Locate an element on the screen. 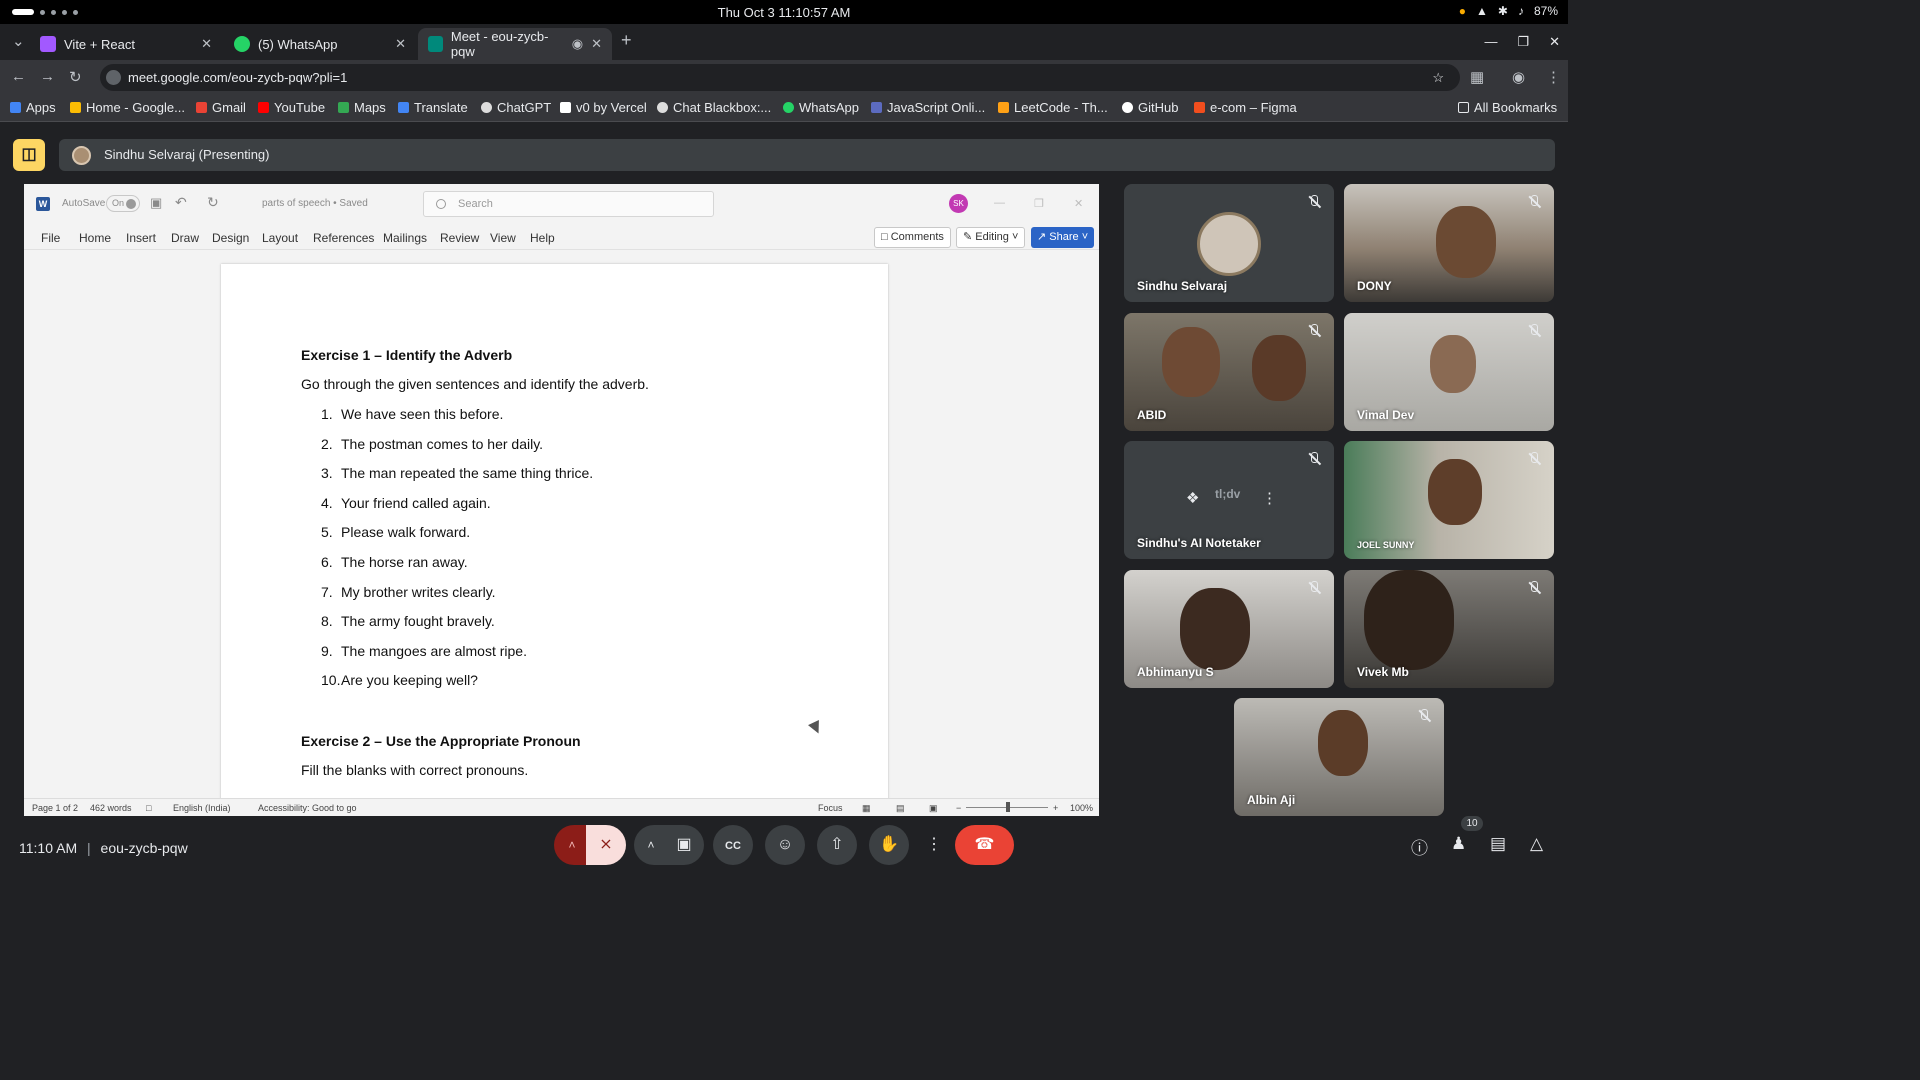 The image size is (1920, 1080). participant-tile: Albin Aji is located at coordinates (1339, 757).